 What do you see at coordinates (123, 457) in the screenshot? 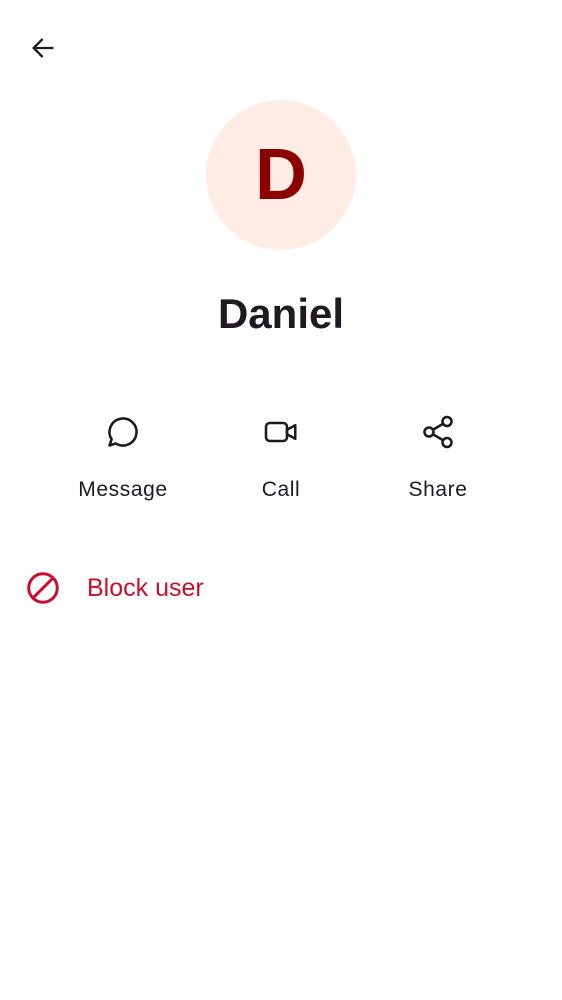
I see `message-button: Message` at bounding box center [123, 457].